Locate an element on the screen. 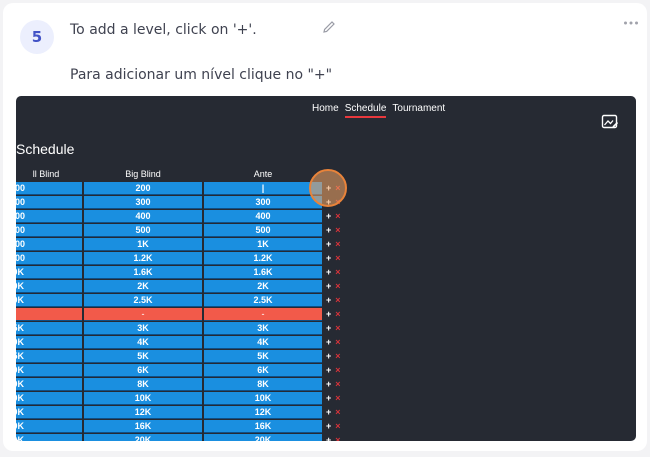  nav-schedule: Schedule is located at coordinates (365, 110).